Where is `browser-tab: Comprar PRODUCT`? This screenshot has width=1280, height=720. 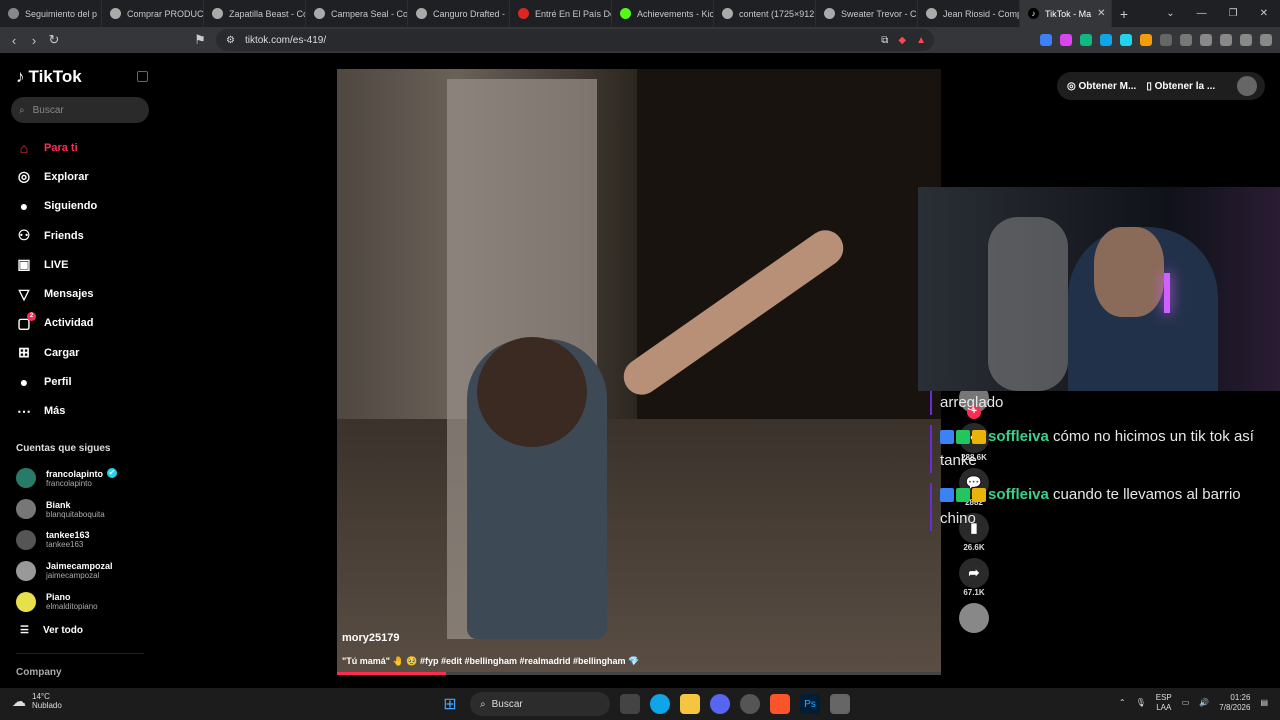
browser-tab: Comprar PRODUCT is located at coordinates (153, 13).